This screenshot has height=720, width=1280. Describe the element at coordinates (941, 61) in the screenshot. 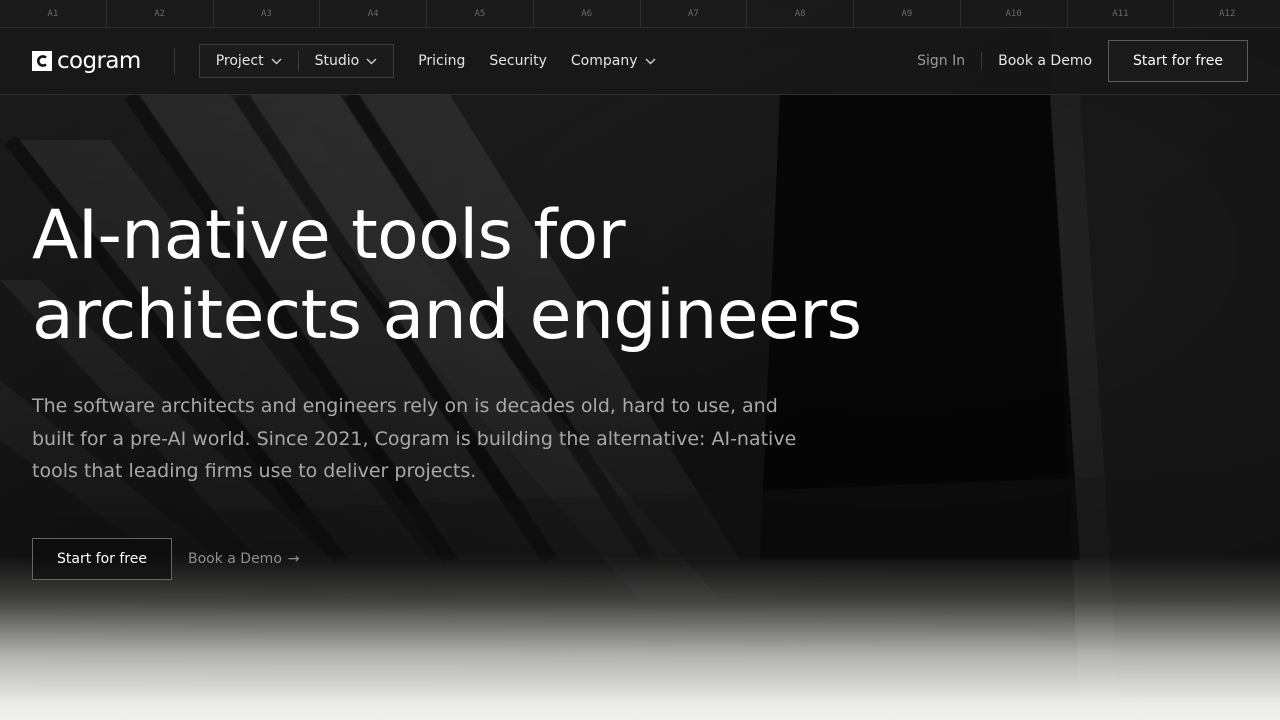

I see `sign-in-link: Sign In` at that location.